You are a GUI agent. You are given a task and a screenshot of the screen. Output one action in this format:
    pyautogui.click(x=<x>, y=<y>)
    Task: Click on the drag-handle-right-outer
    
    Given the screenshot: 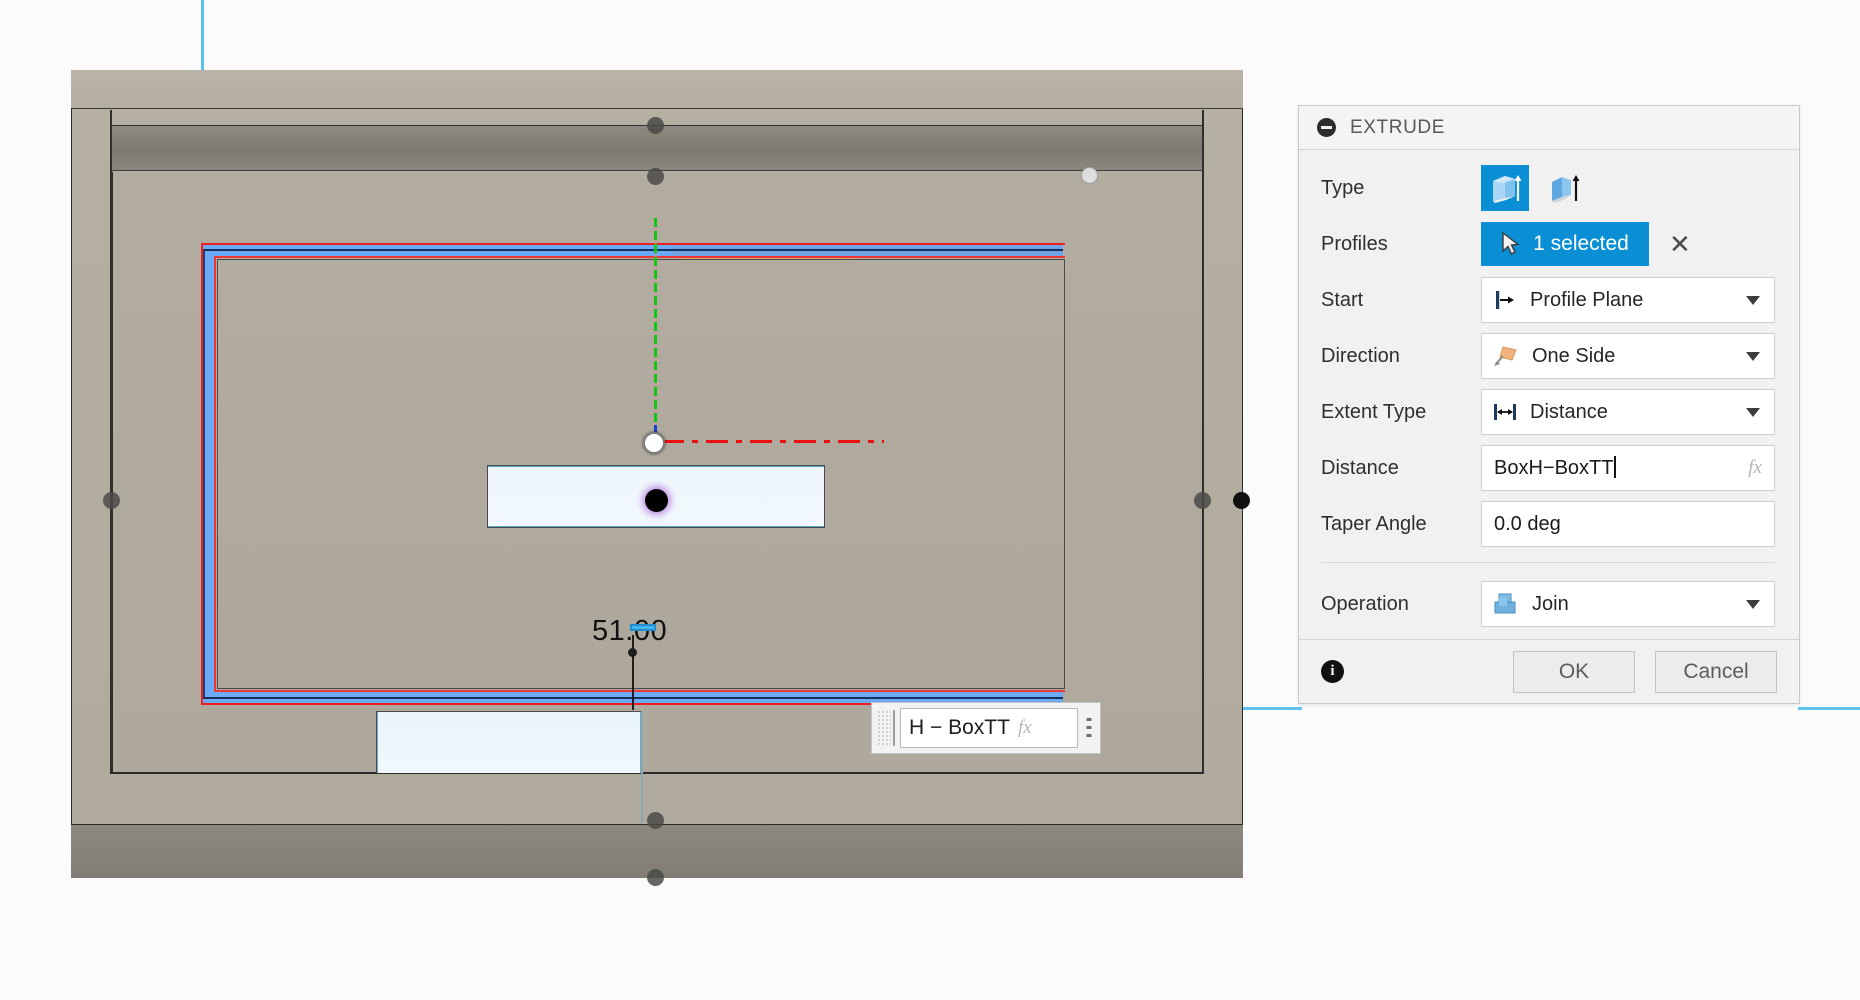 What is the action you would take?
    pyautogui.click(x=1241, y=500)
    